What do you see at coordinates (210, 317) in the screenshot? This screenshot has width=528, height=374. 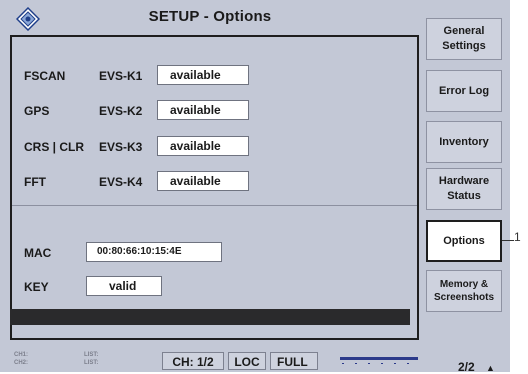 I see `message-bar` at bounding box center [210, 317].